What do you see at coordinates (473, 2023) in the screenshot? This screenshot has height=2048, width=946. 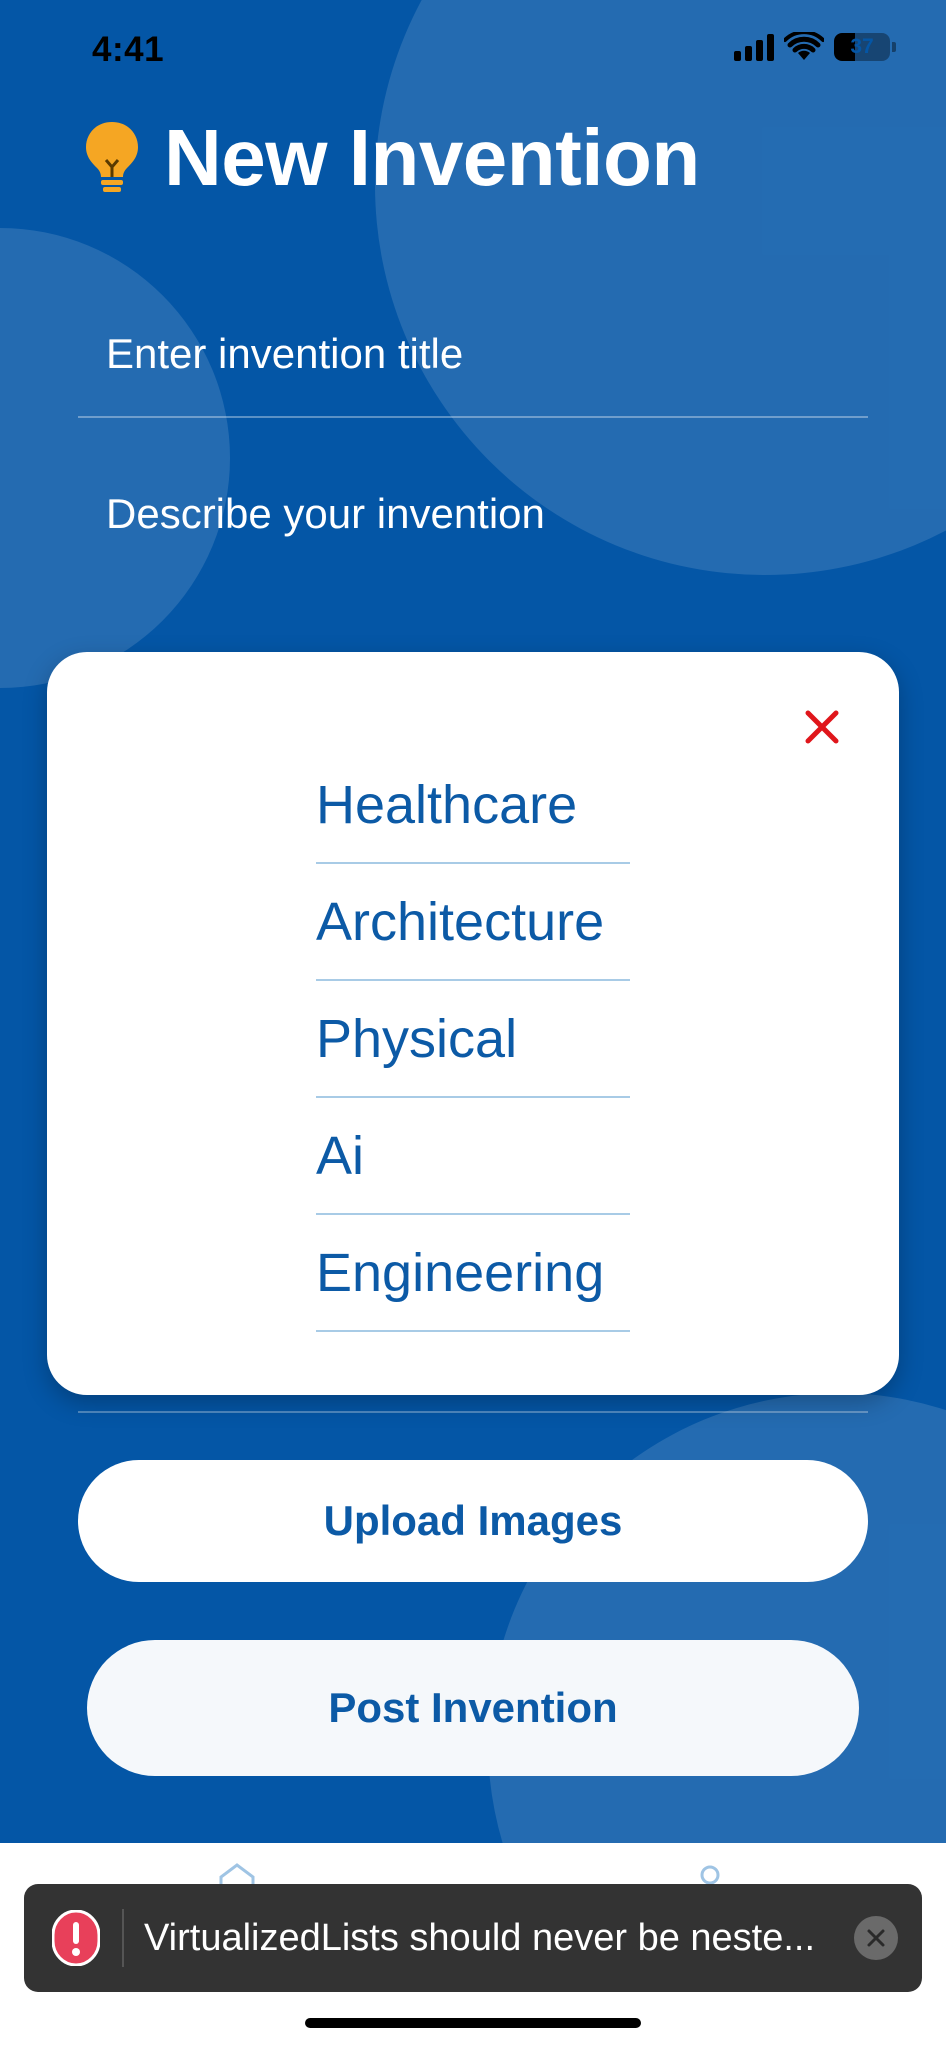 I see `home-indicator` at bounding box center [473, 2023].